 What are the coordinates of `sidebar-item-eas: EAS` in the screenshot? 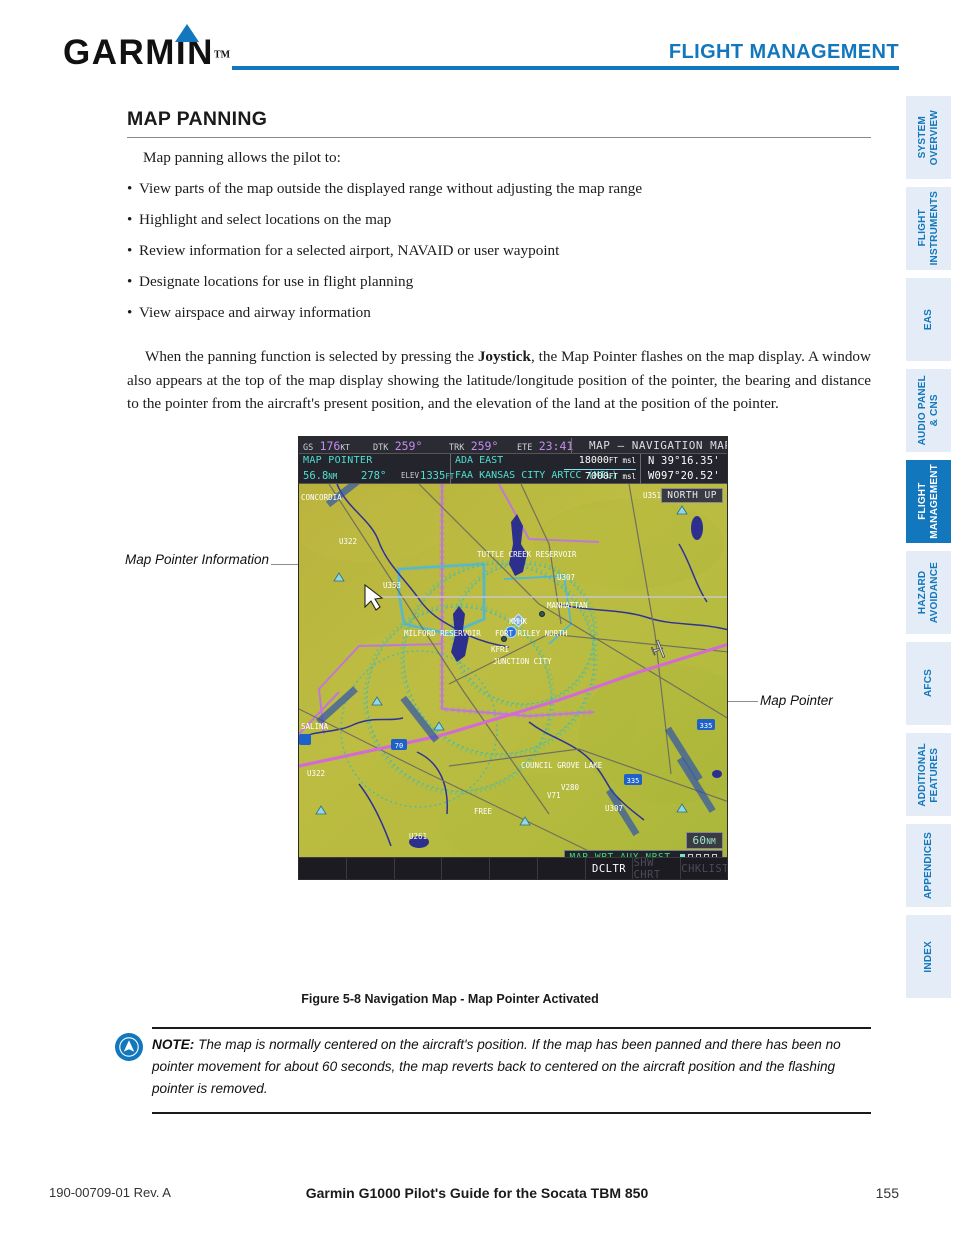 It's located at (928, 319).